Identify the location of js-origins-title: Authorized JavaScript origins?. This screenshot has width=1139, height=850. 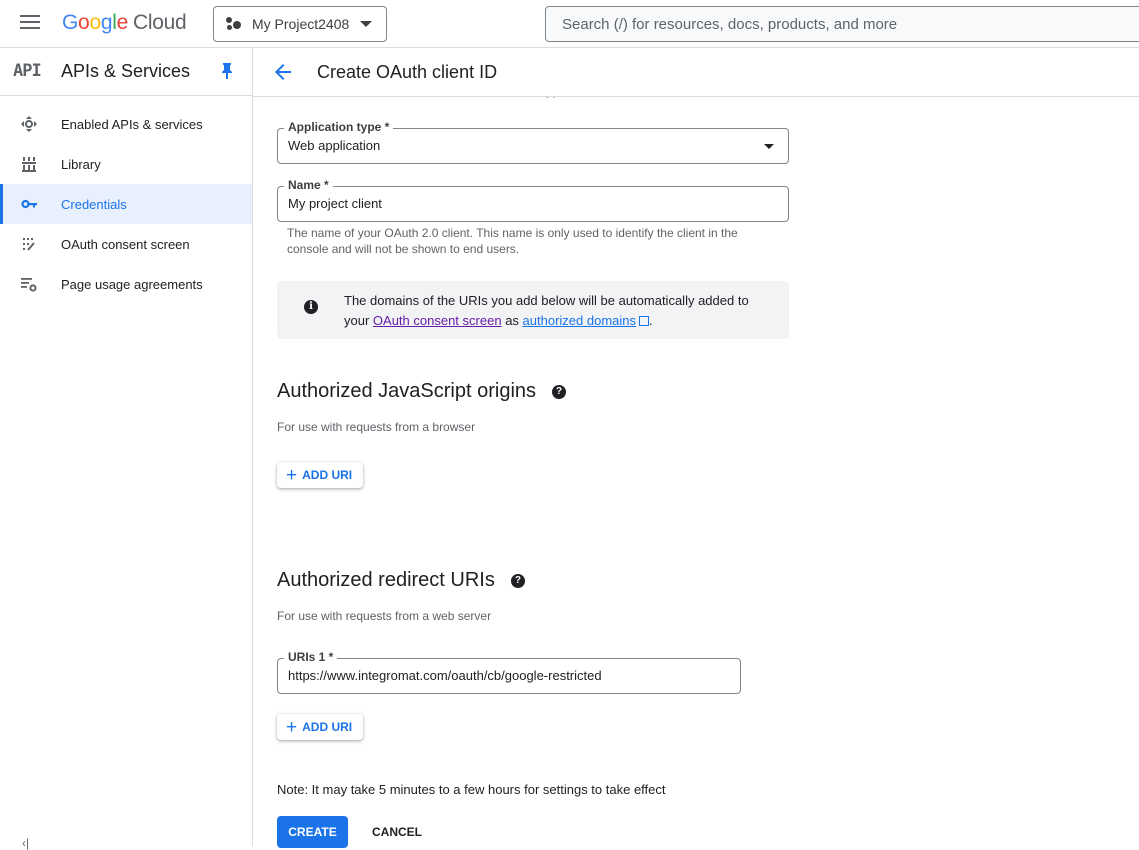
(422, 391).